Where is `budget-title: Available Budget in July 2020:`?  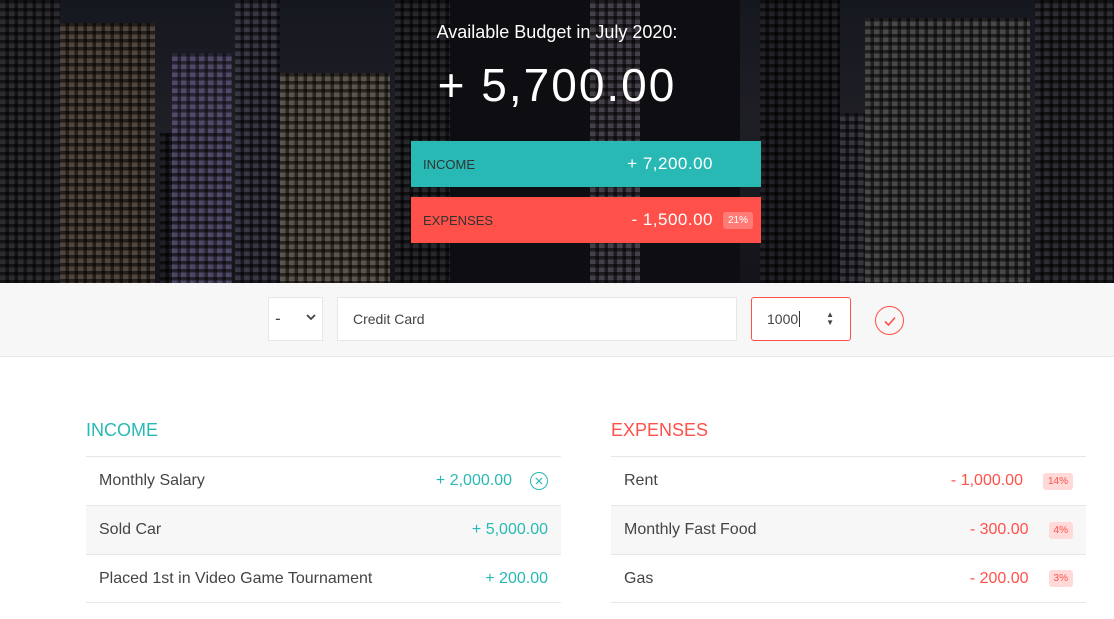 budget-title: Available Budget in July 2020: is located at coordinates (557, 32).